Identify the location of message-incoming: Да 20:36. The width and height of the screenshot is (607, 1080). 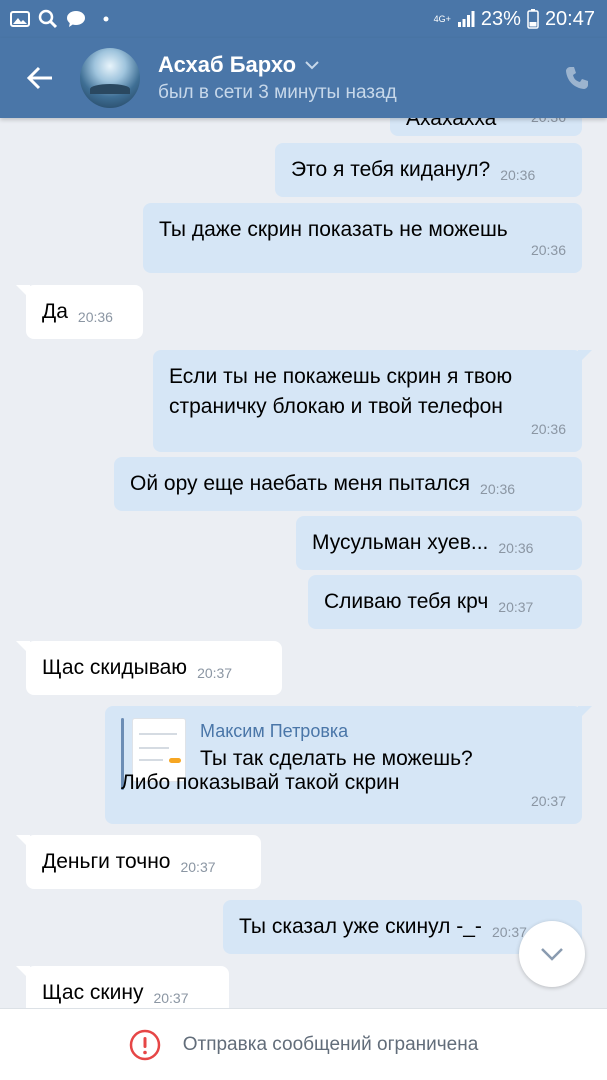
(79, 312).